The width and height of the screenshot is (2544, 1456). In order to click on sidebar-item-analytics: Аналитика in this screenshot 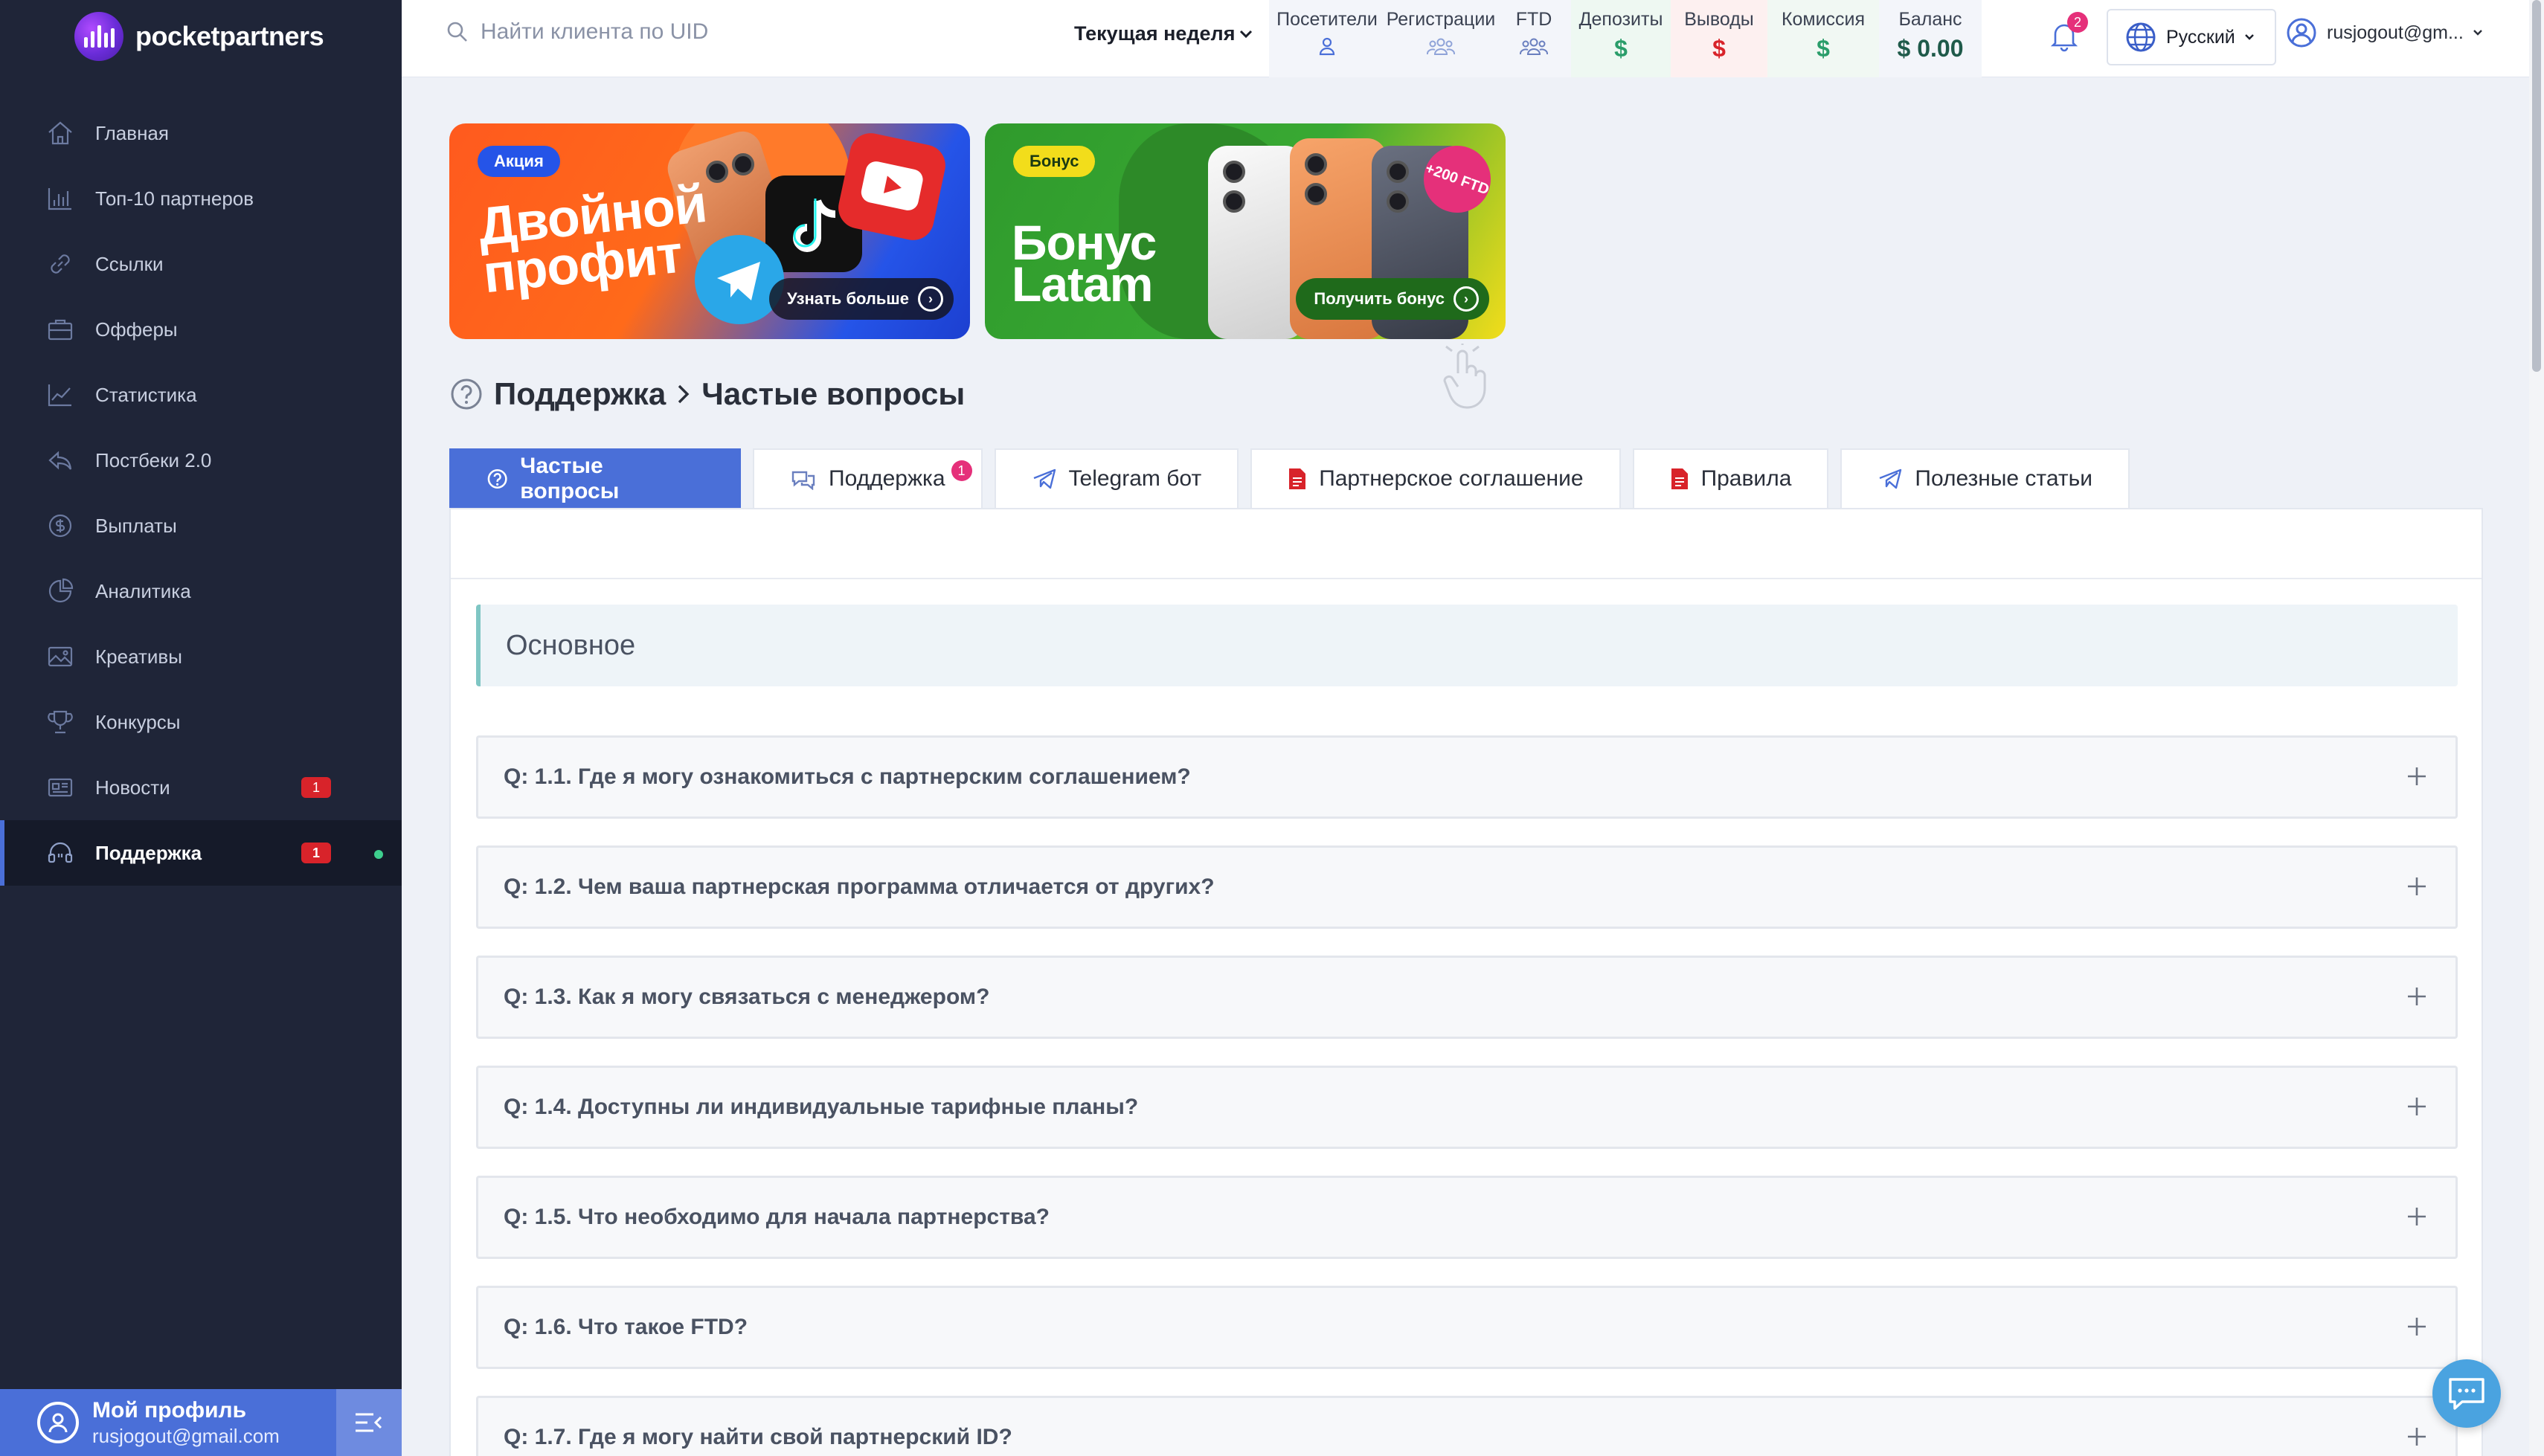, I will do `click(201, 591)`.